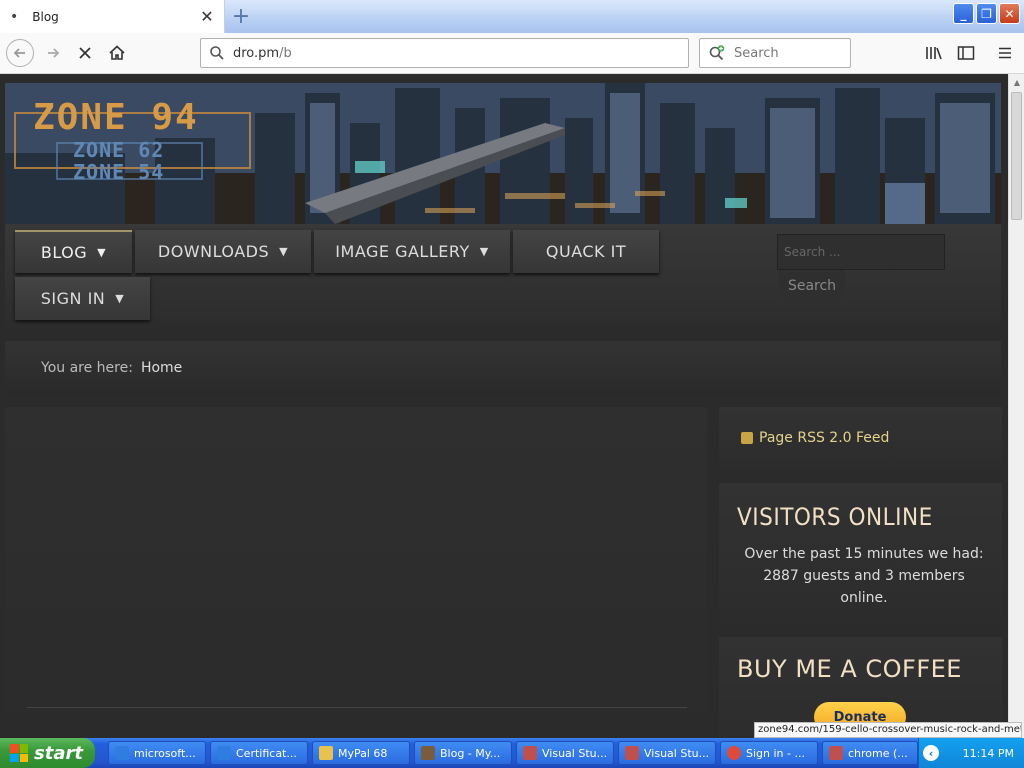 This screenshot has width=1024, height=768. I want to click on menu-item-blog: BLOG ▼, so click(73, 251).